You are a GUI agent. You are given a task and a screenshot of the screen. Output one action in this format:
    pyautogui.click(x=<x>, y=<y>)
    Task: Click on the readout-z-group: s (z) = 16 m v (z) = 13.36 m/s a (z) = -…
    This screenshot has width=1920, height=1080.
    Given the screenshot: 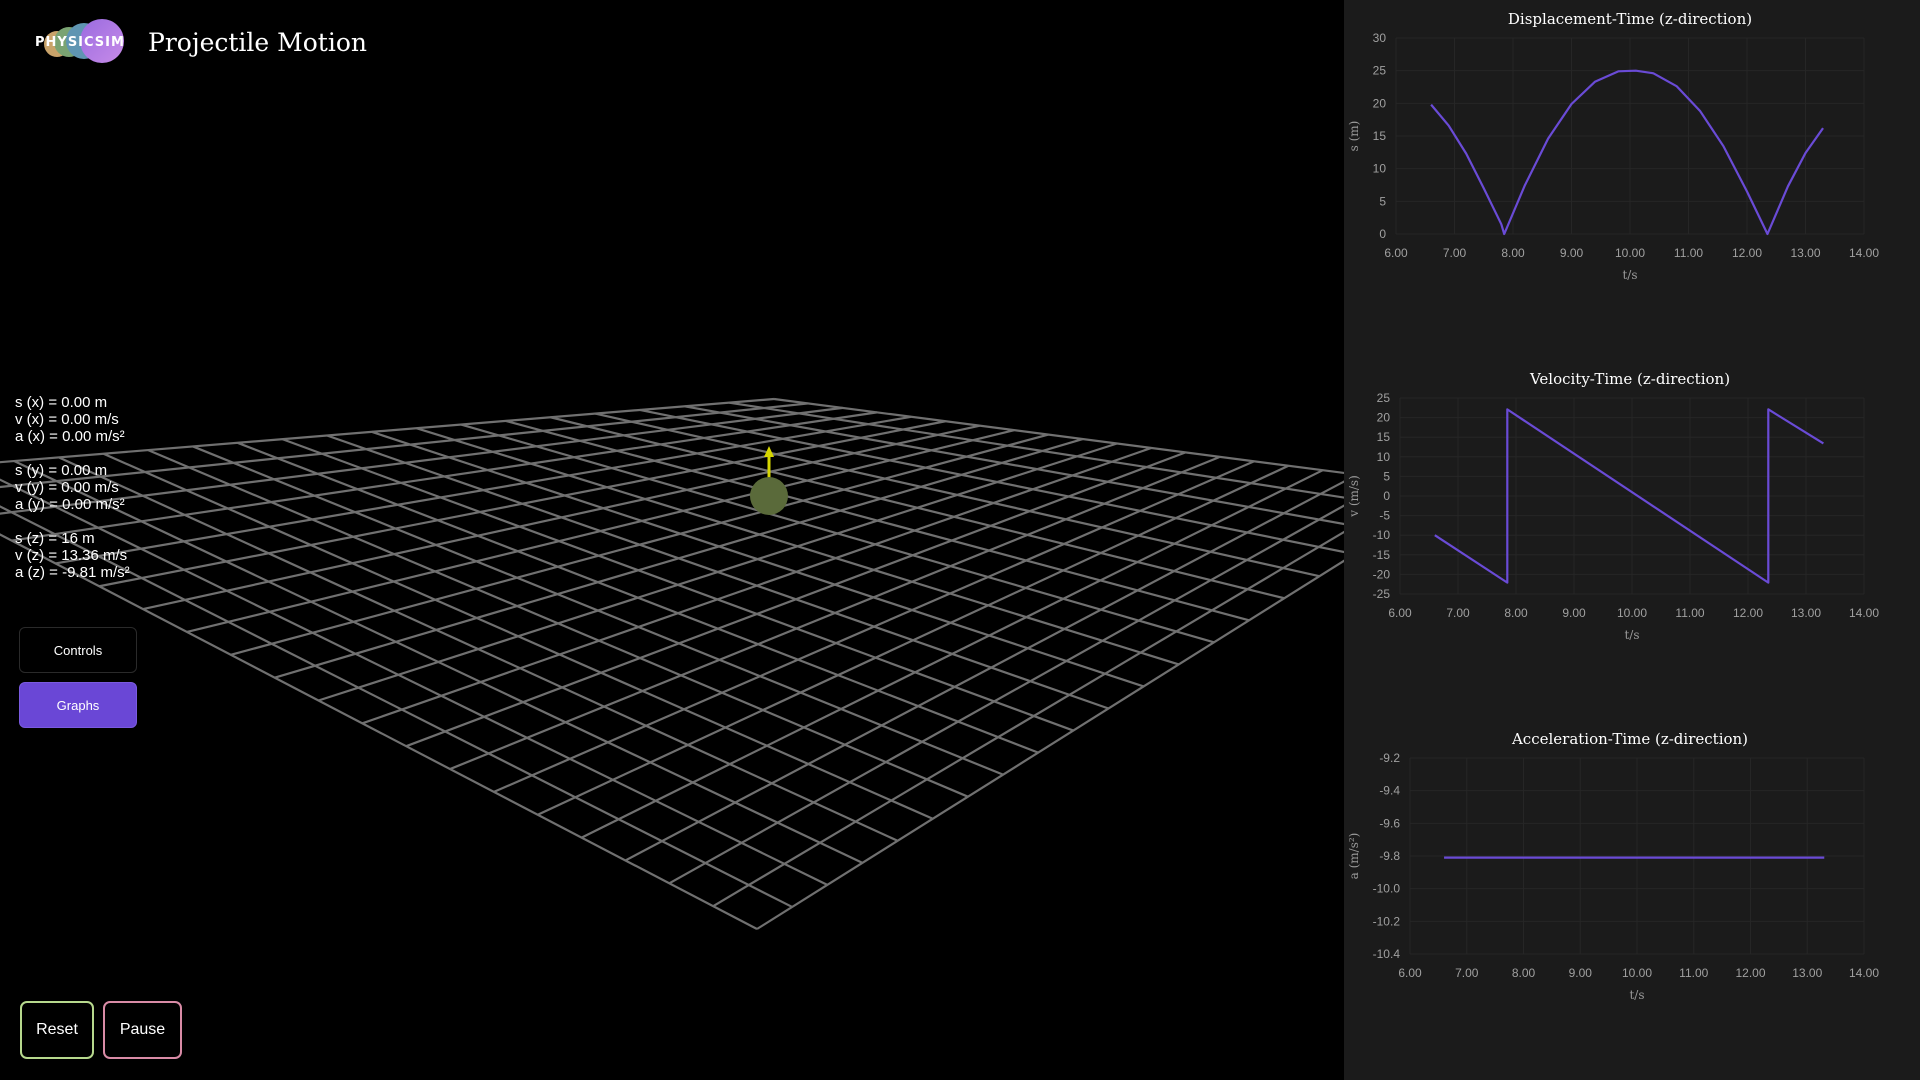 What is the action you would take?
    pyautogui.click(x=72, y=555)
    